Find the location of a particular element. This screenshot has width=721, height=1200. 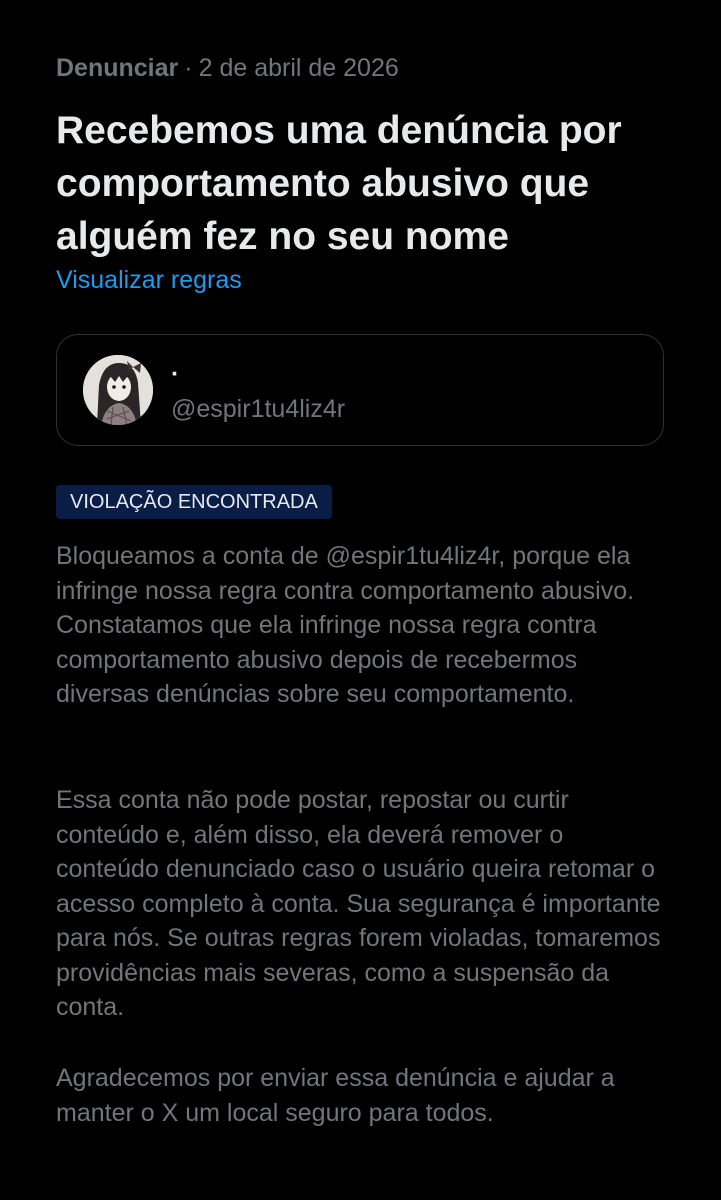

account-display-name: · is located at coordinates (175, 374).